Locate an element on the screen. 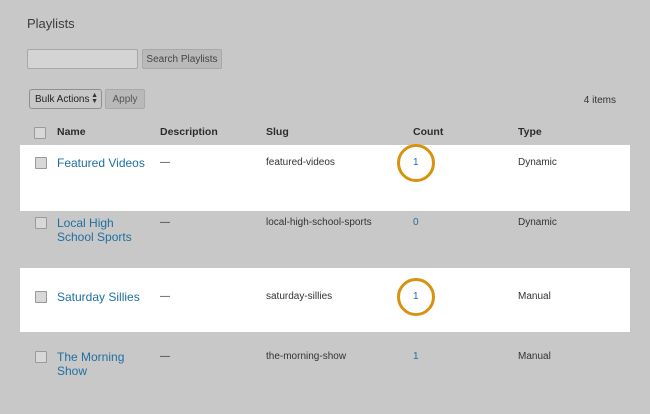 The image size is (650, 414). table-row is located at coordinates (325, 178).